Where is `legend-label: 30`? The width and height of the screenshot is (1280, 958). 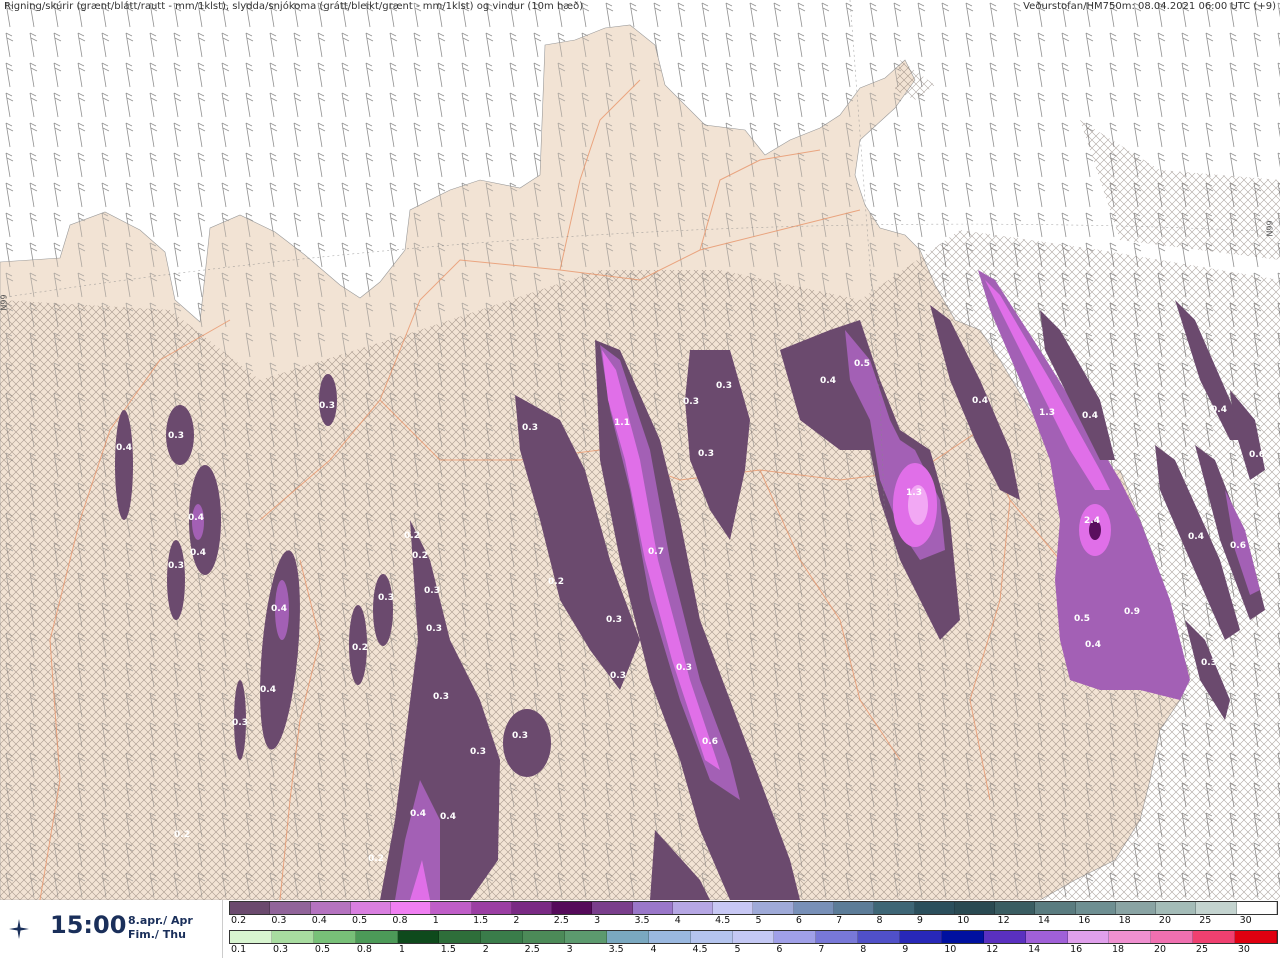 legend-label: 30 is located at coordinates (1245, 920).